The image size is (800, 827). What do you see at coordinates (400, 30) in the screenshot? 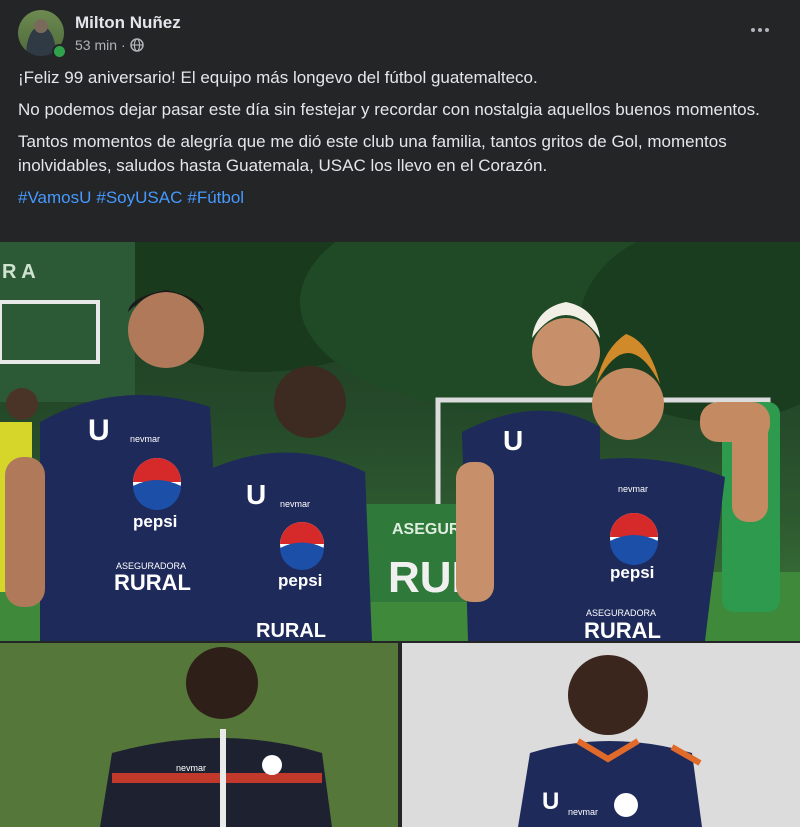
I see `post-header: Milton Nuñez 53 min ·` at bounding box center [400, 30].